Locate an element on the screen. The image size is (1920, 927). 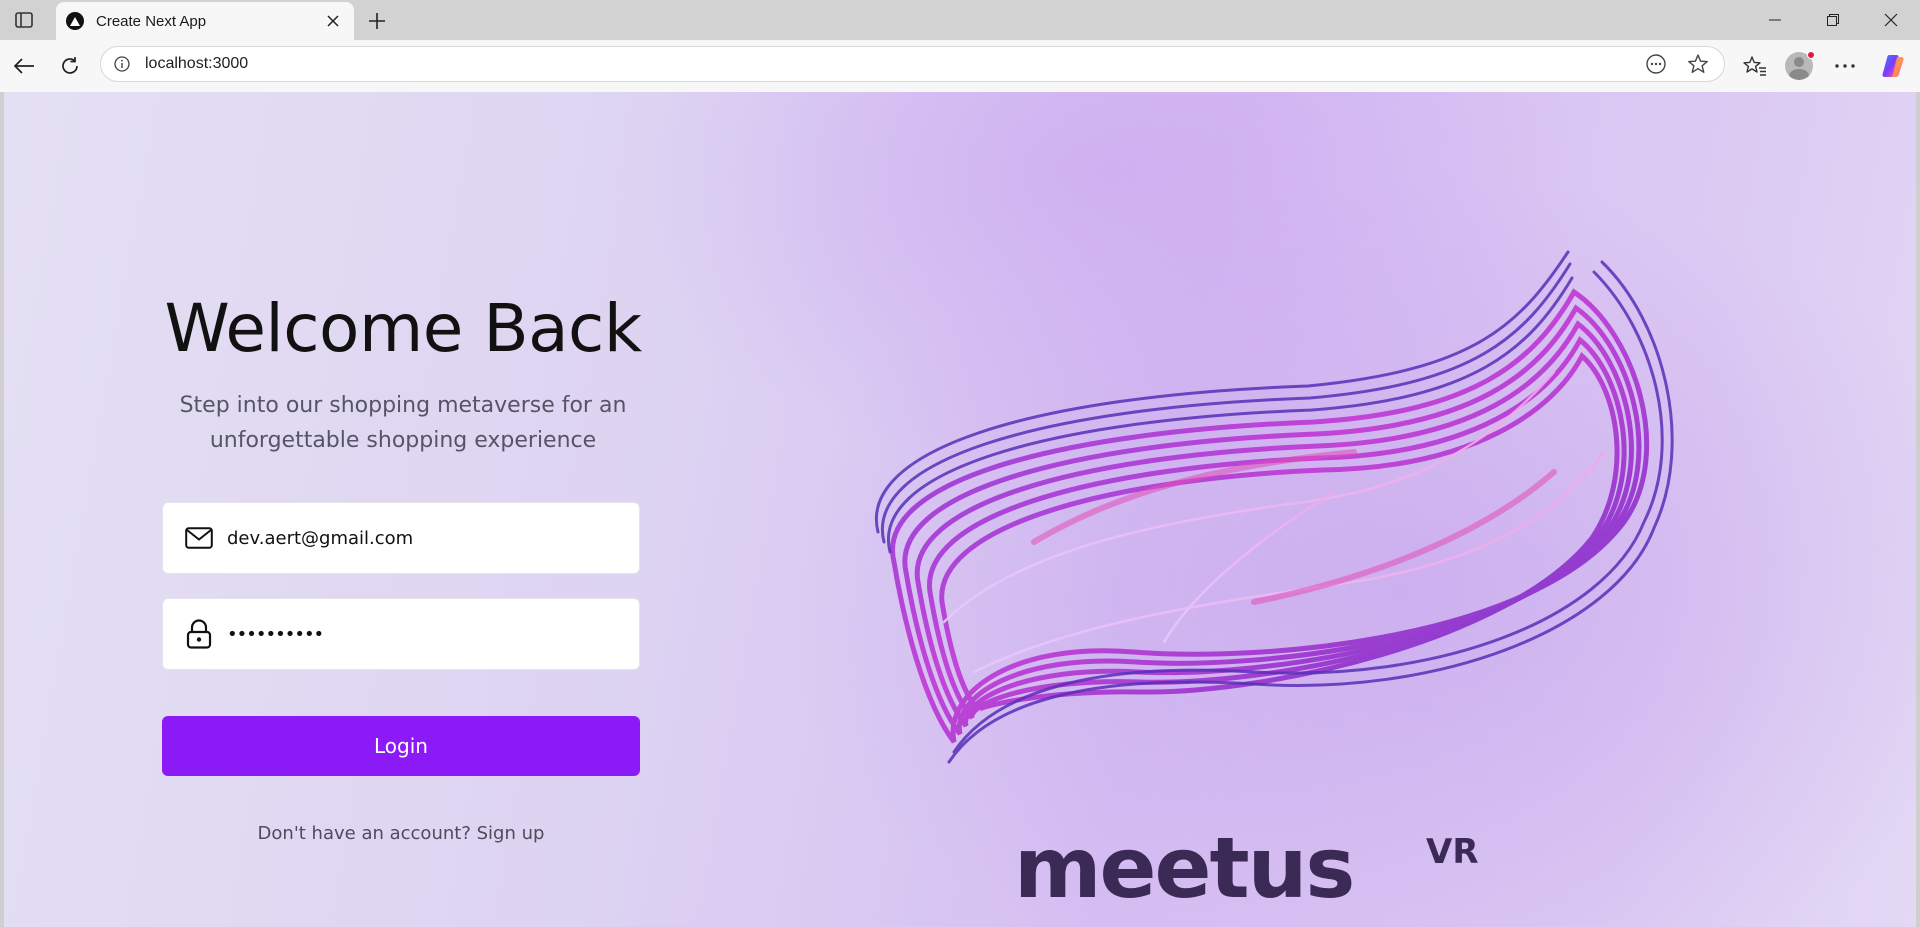
copilot-icon is located at coordinates (1893, 66).